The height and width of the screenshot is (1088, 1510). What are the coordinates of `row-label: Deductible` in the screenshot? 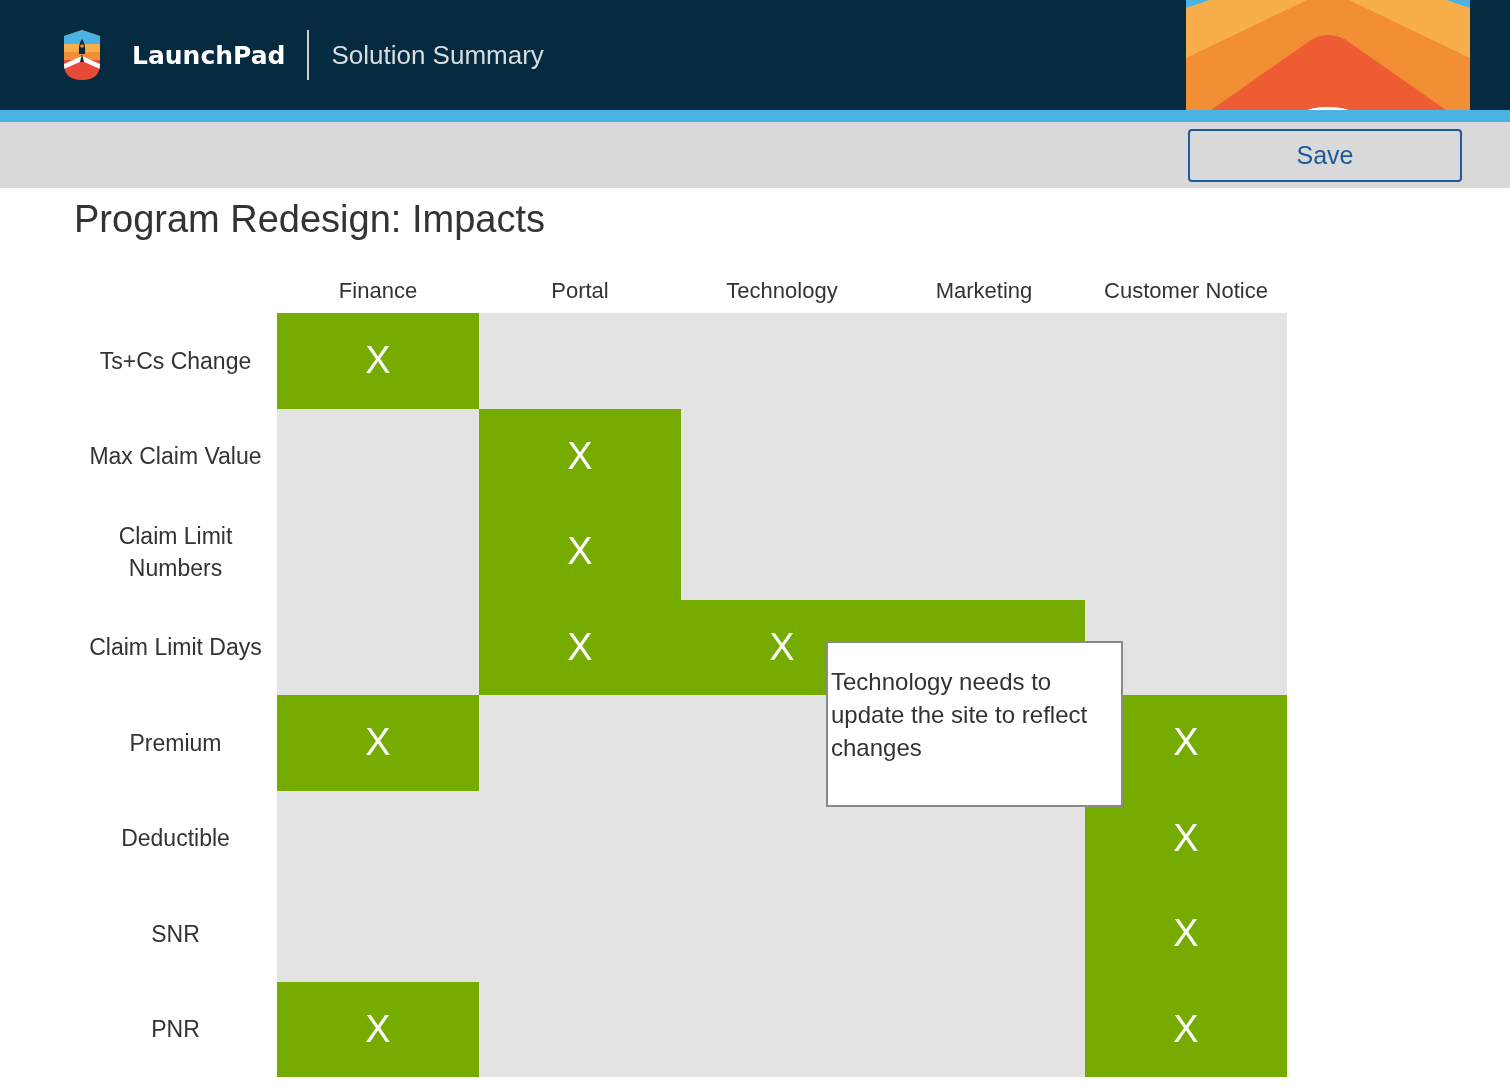 It's located at (175, 839).